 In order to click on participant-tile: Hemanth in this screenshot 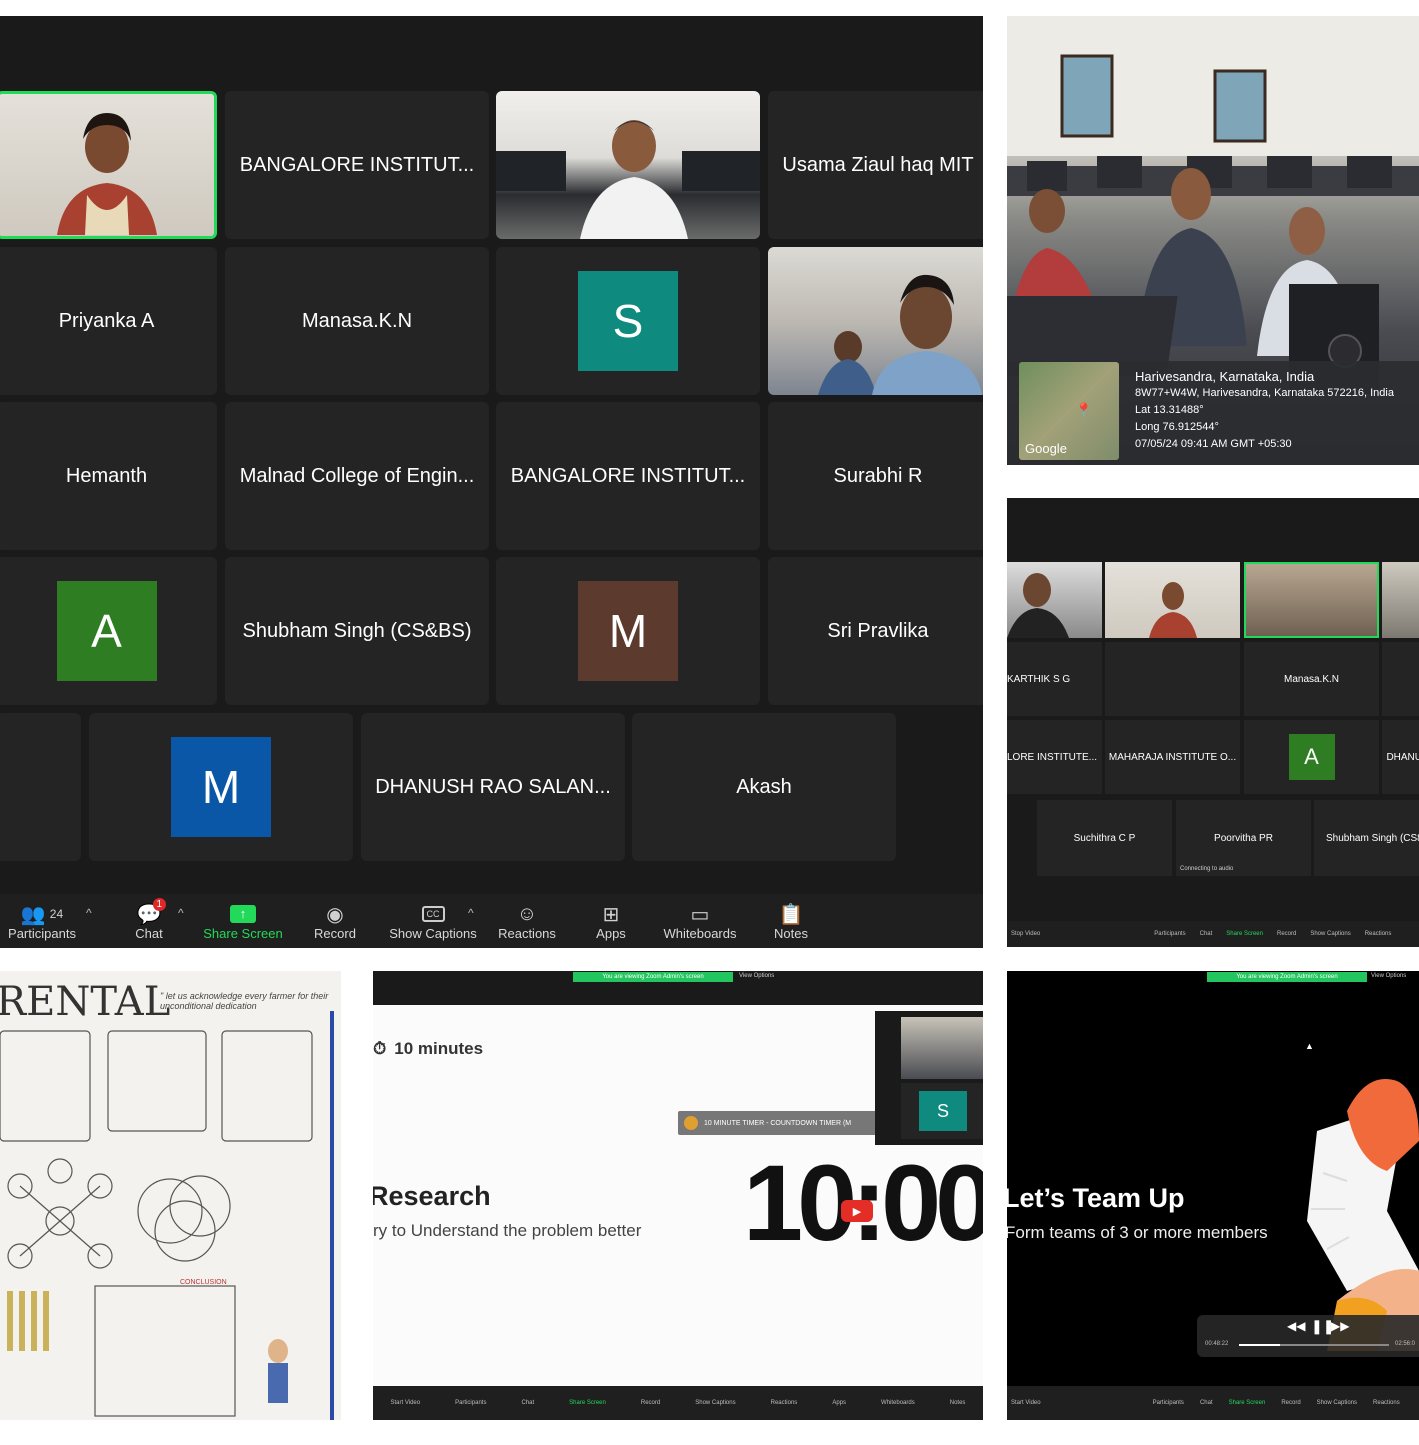, I will do `click(108, 476)`.